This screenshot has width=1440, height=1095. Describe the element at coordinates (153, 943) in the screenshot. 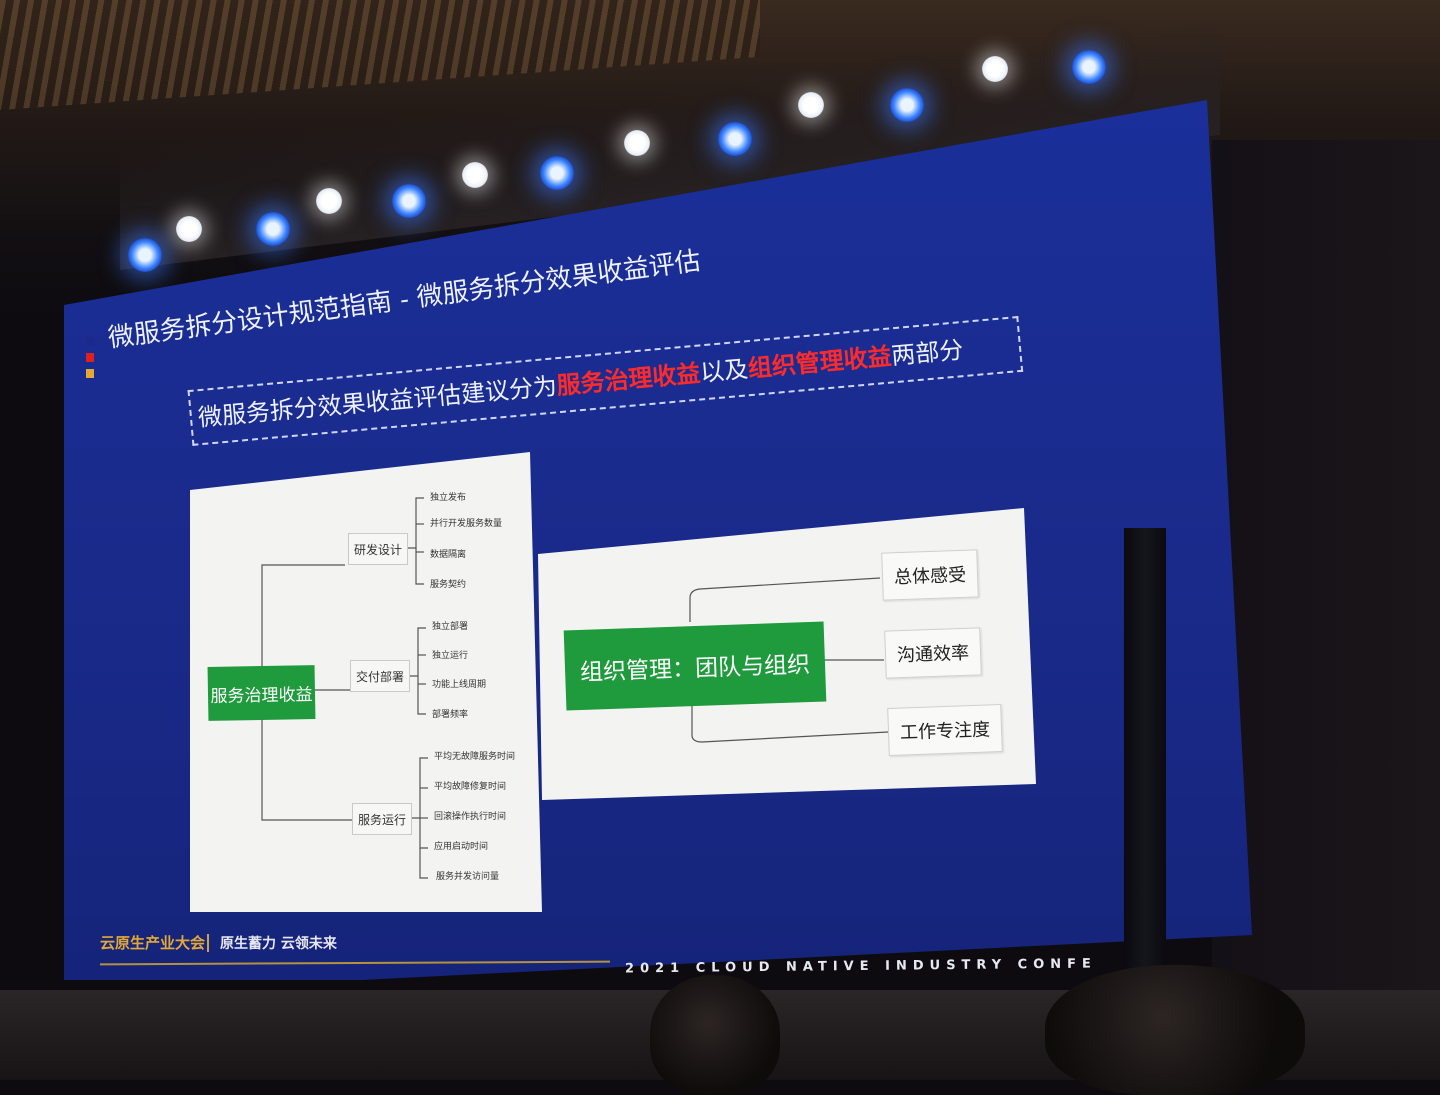

I see `footer-brand: 云原生产业大会` at that location.